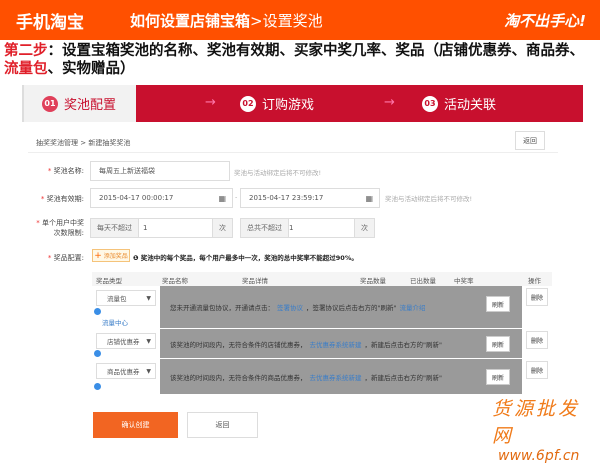 Image resolution: width=600 pixels, height=464 pixels. What do you see at coordinates (249, 258) in the screenshot?
I see `note-text: 奖池中的每个奖品，每个用户最多中一次，奖池的总中奖率不能超过90%。` at bounding box center [249, 258].